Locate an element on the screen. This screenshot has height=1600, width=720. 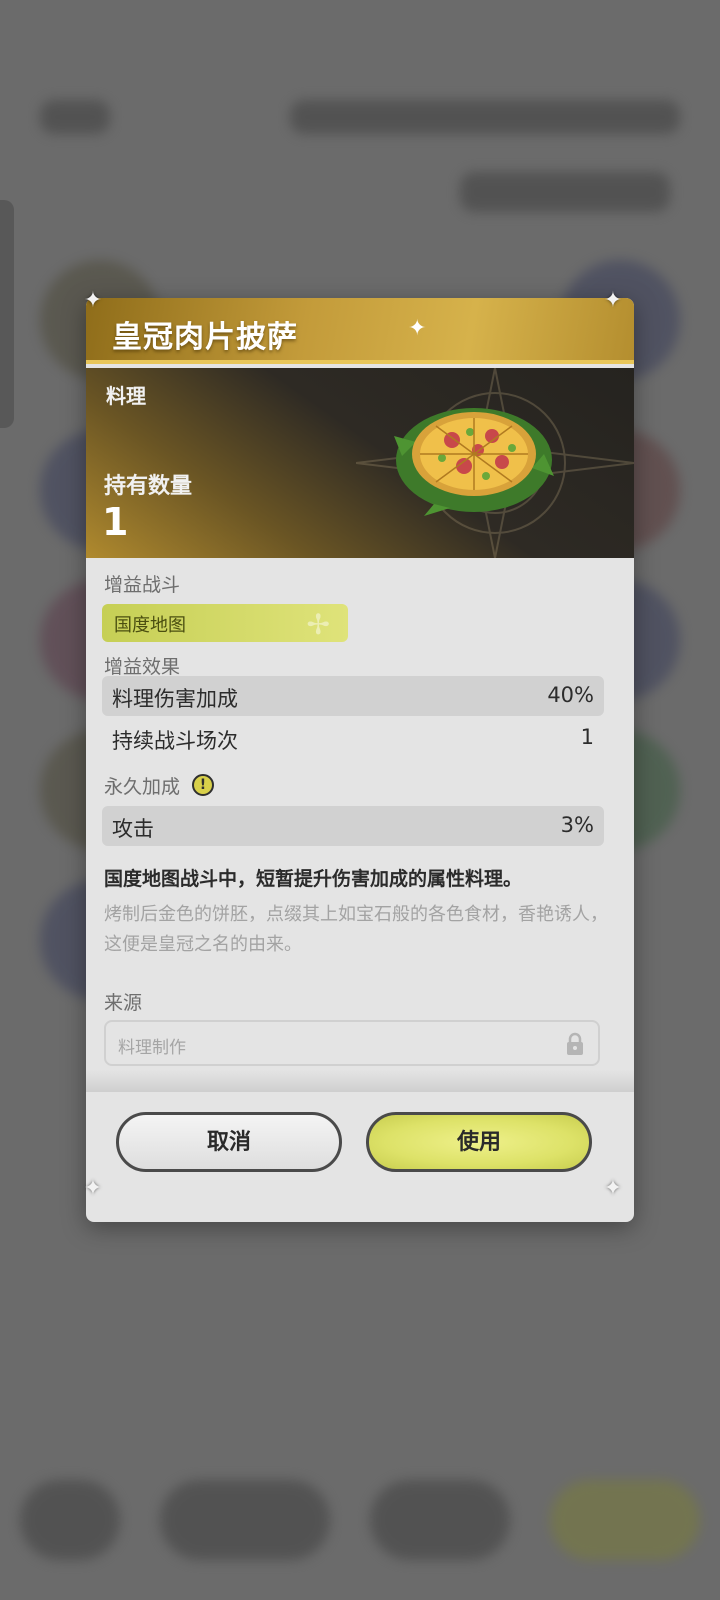
sparkle-icon: ✦ is located at coordinates (417, 328).